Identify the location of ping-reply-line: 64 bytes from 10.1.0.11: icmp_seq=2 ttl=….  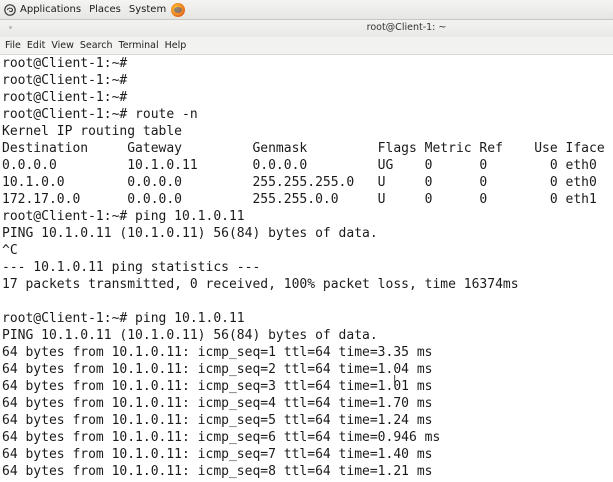
(217, 369).